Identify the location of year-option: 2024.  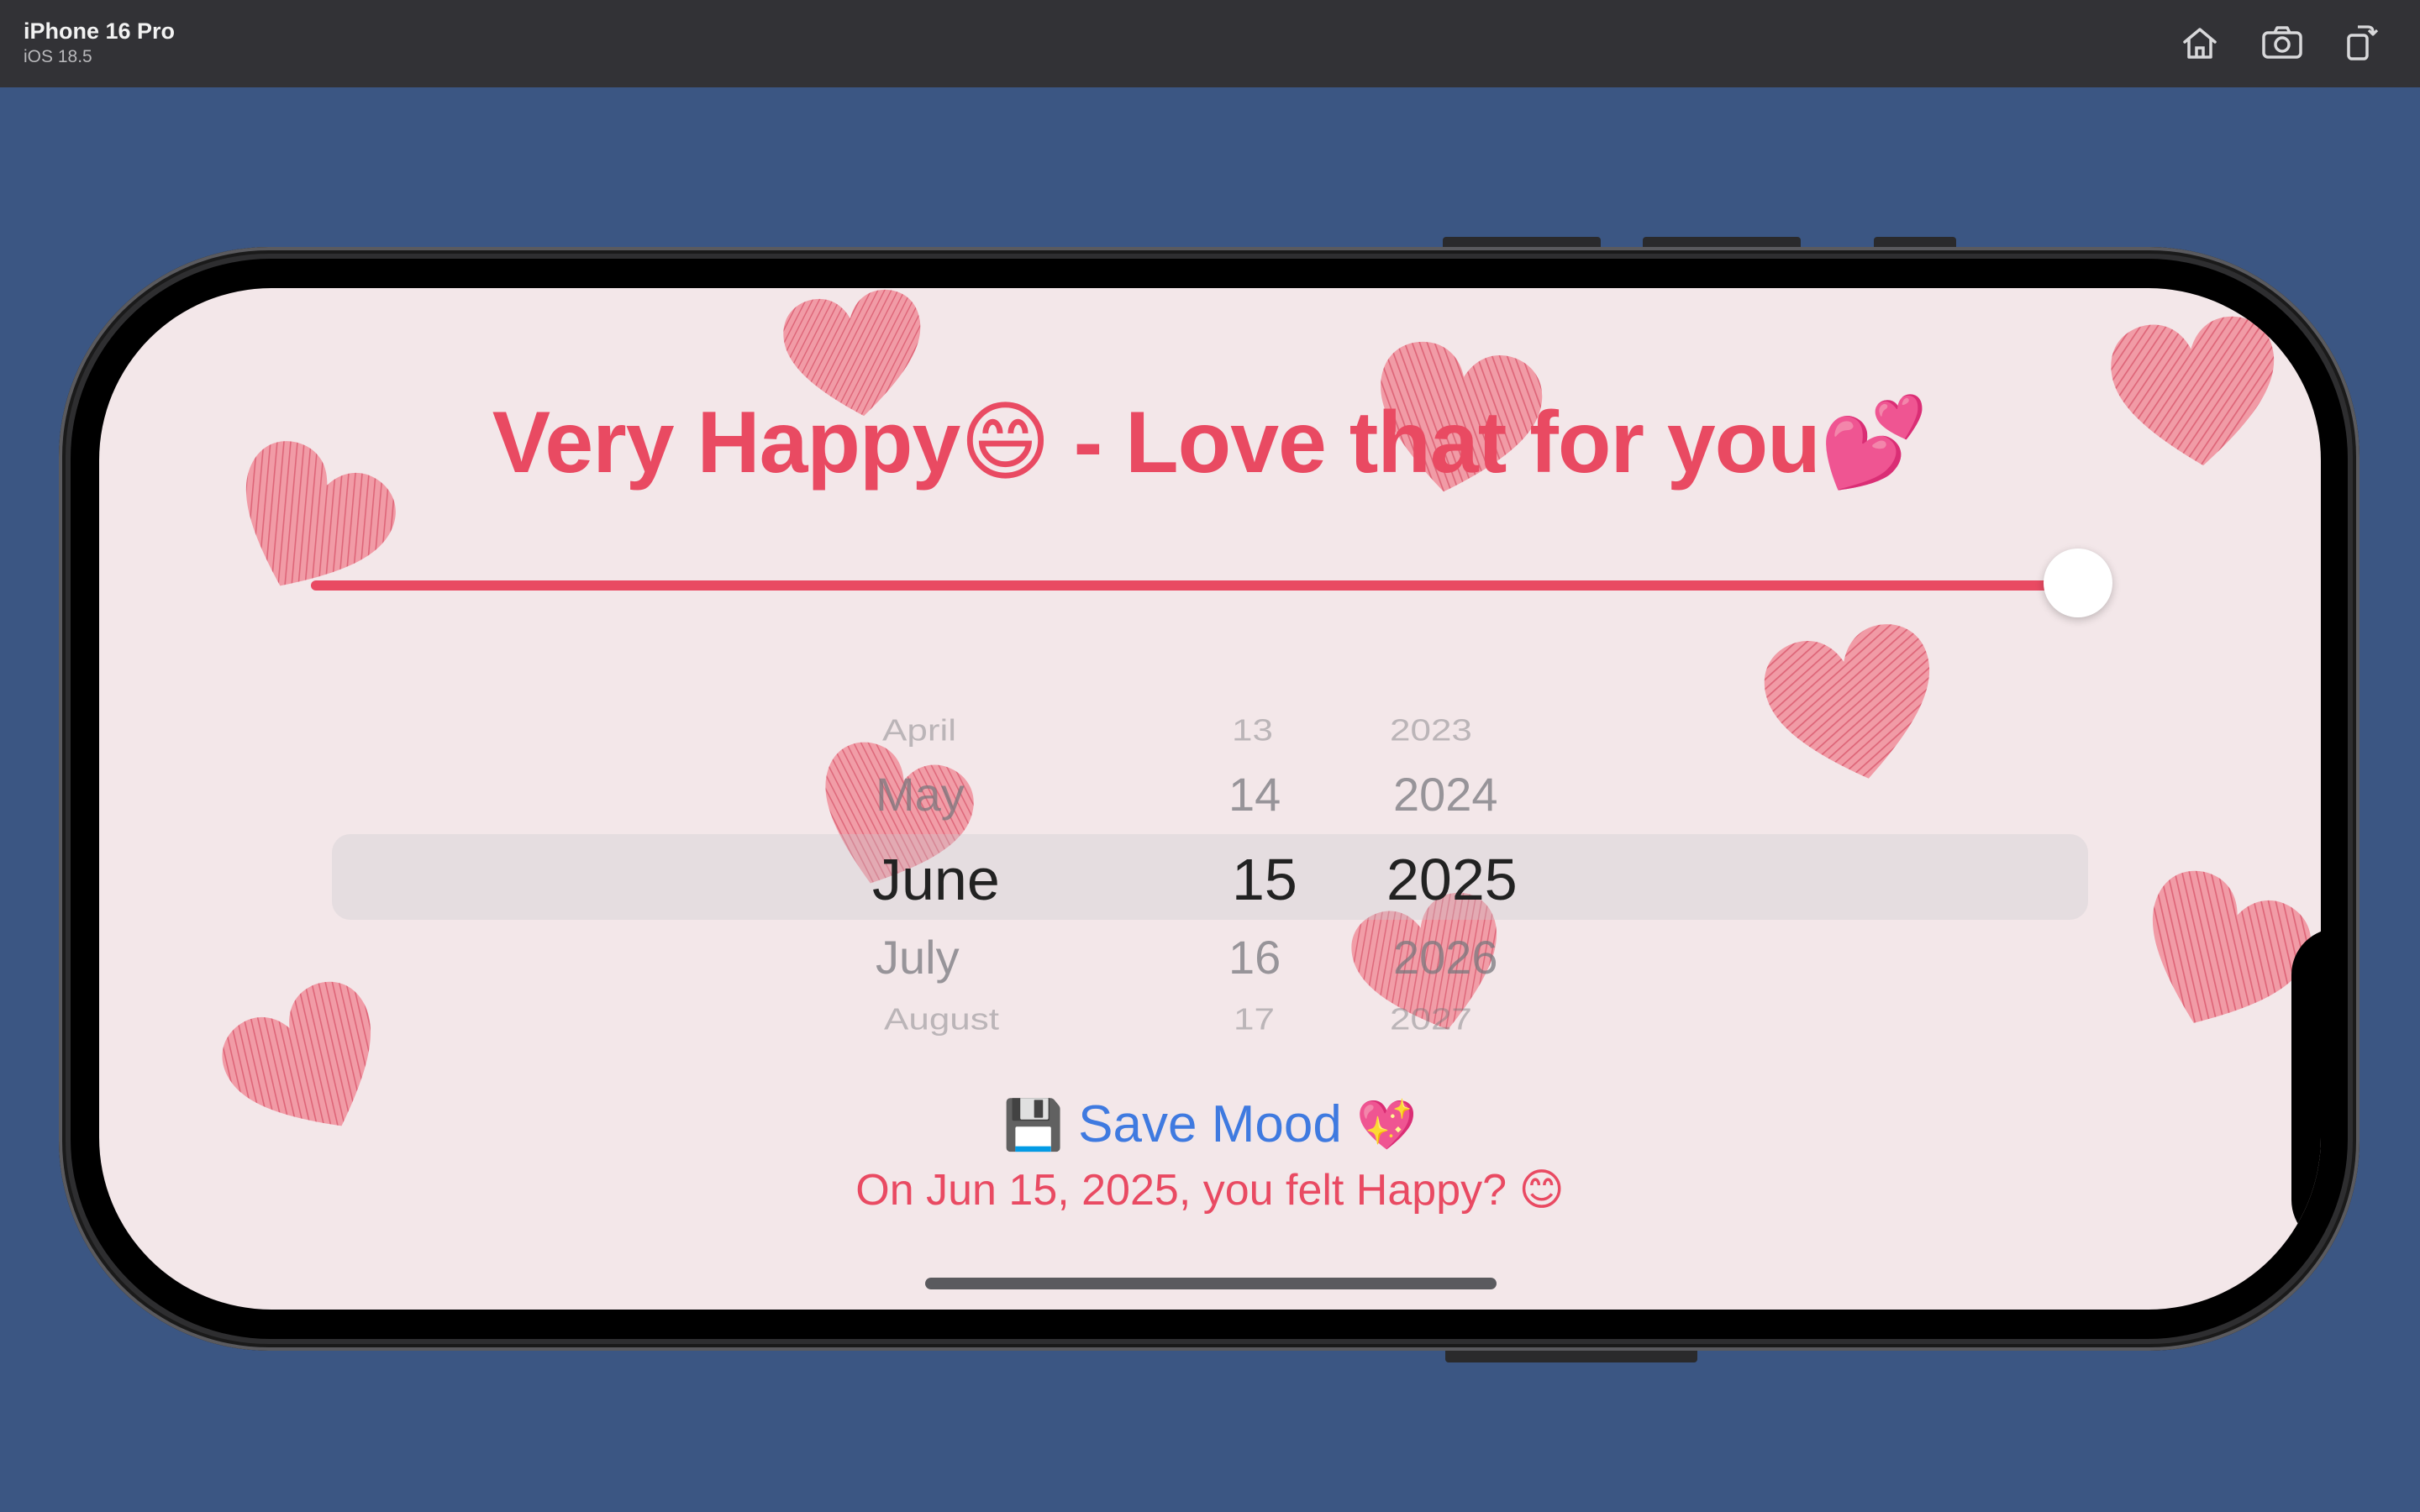
(1445, 794).